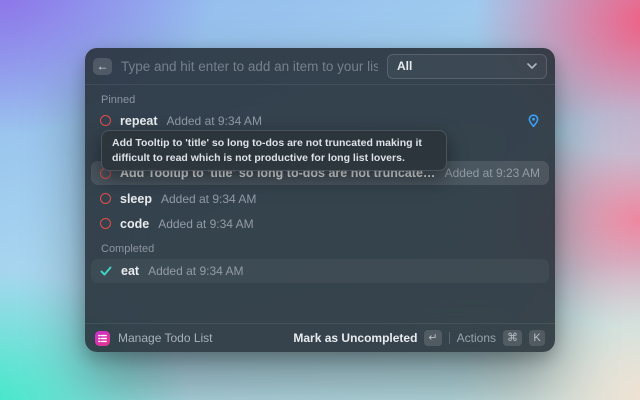 The height and width of the screenshot is (400, 640). I want to click on k-key-icon: K, so click(537, 338).